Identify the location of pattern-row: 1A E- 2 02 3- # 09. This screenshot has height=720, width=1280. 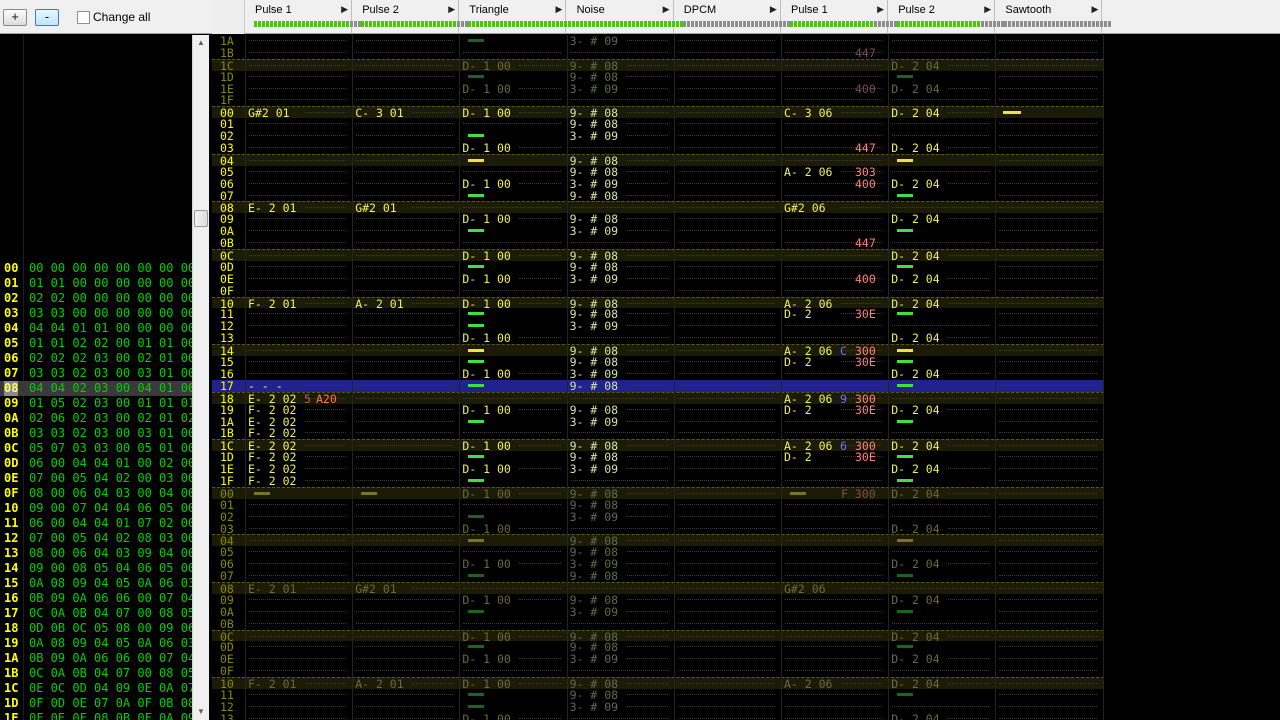
(658, 422).